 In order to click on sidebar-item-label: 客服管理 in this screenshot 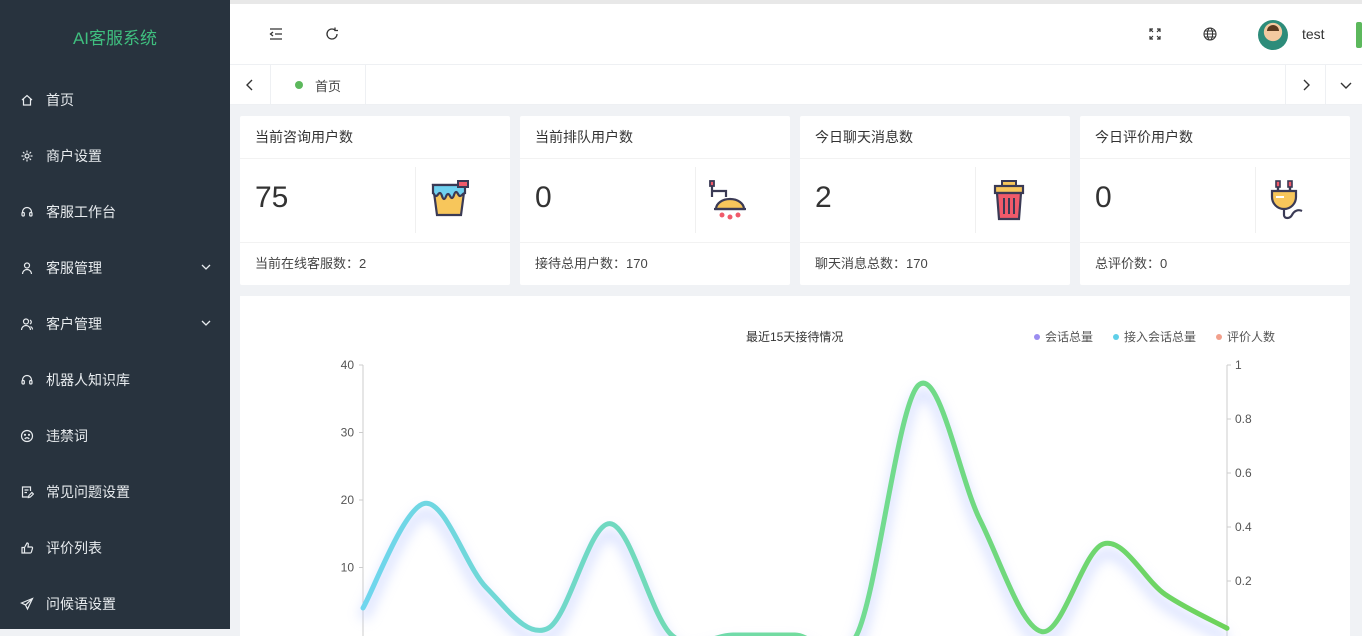, I will do `click(74, 268)`.